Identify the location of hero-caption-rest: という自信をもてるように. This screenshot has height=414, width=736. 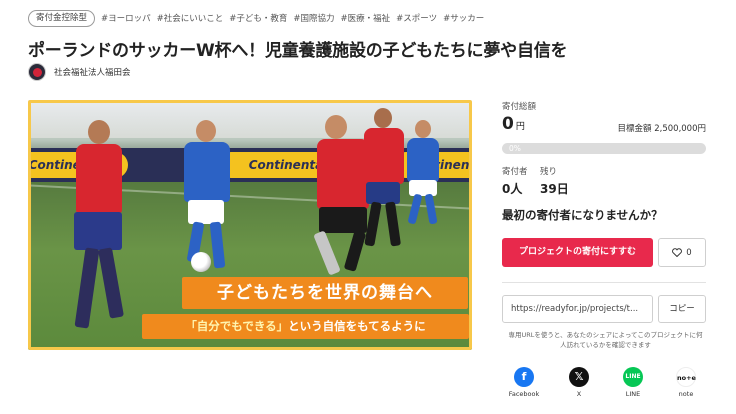
(357, 326).